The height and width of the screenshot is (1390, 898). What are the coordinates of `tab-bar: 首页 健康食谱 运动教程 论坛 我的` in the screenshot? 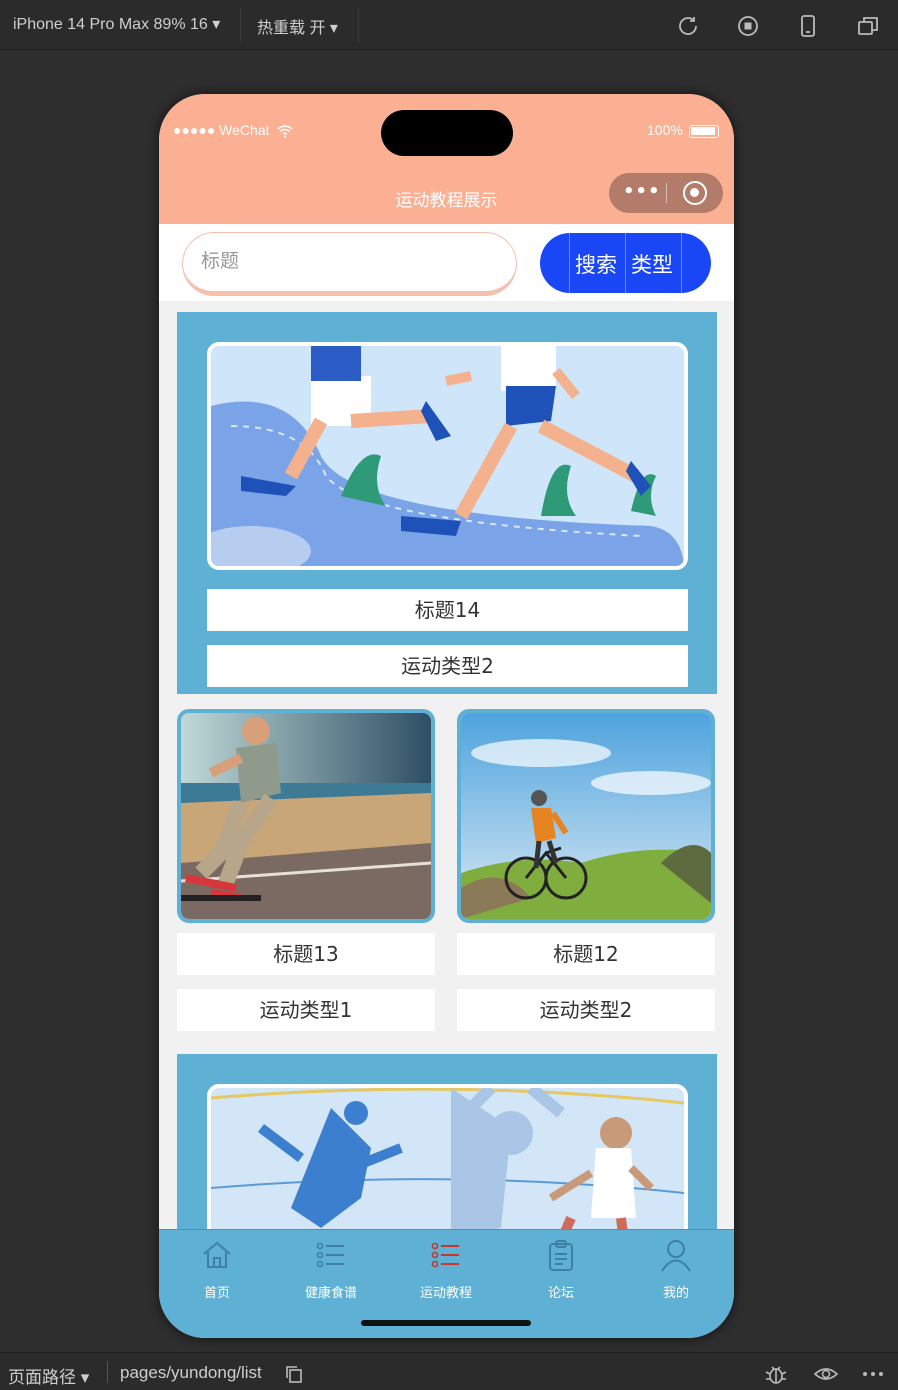 It's located at (446, 1283).